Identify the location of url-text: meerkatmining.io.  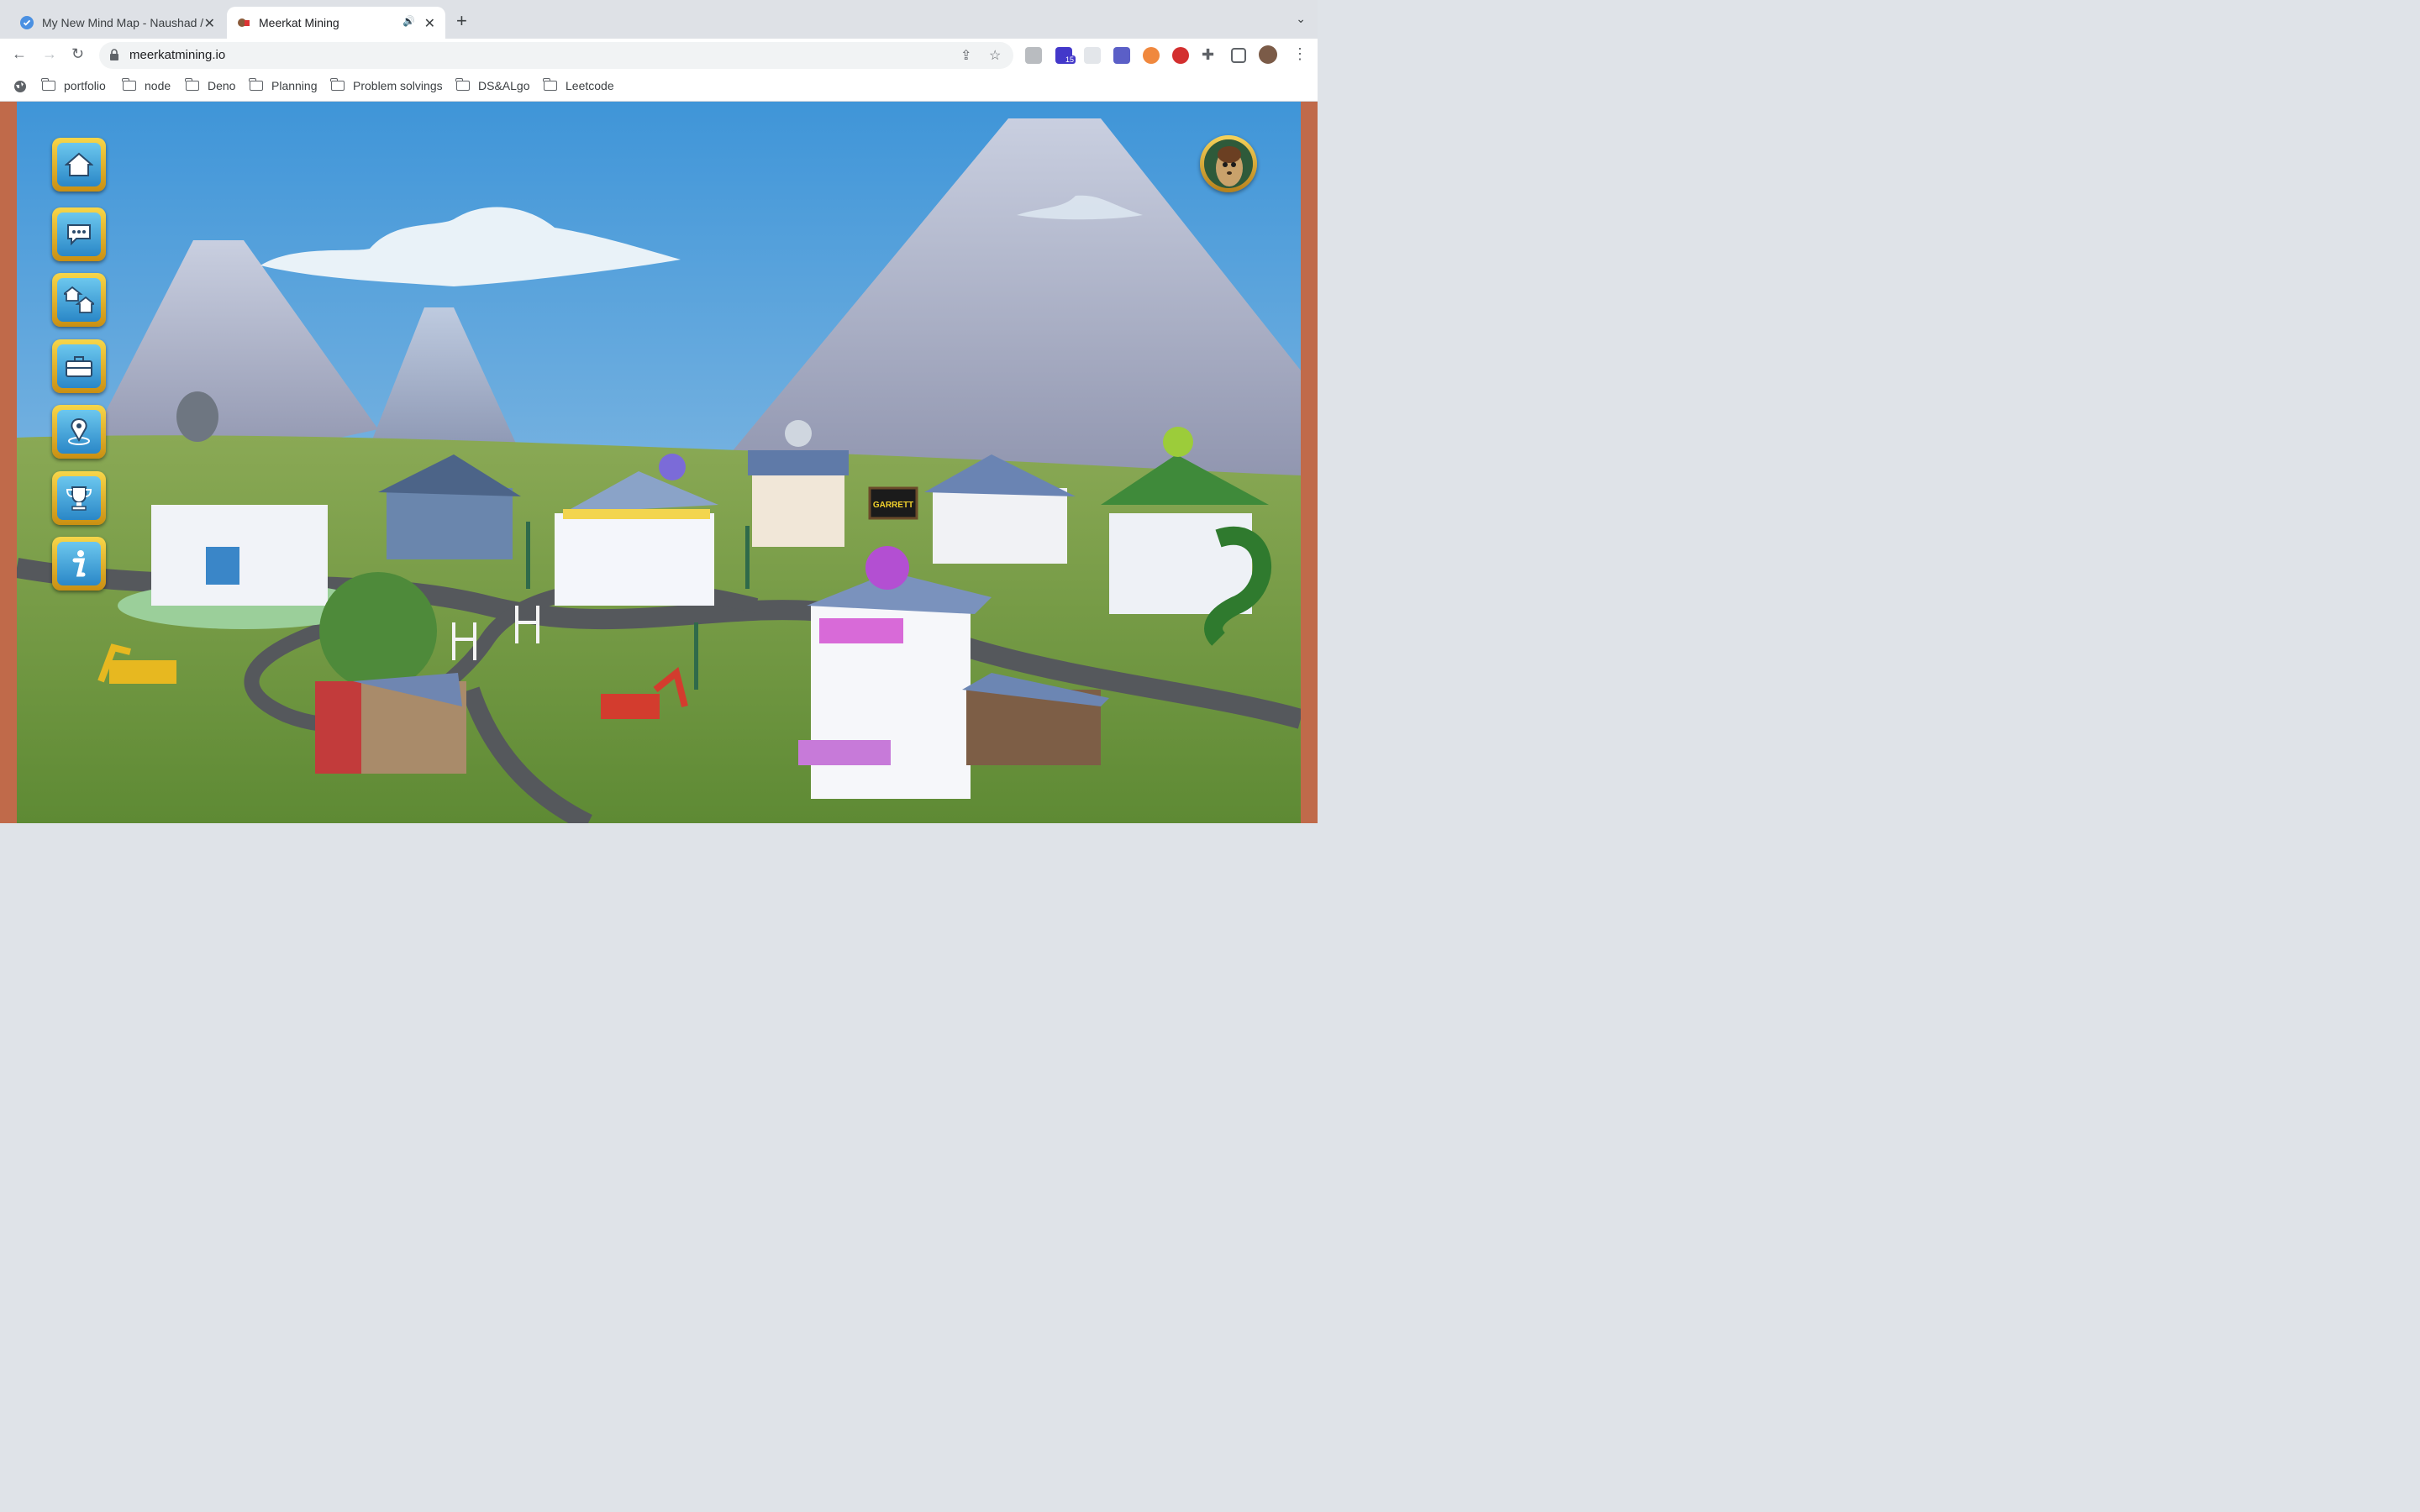
(177, 55).